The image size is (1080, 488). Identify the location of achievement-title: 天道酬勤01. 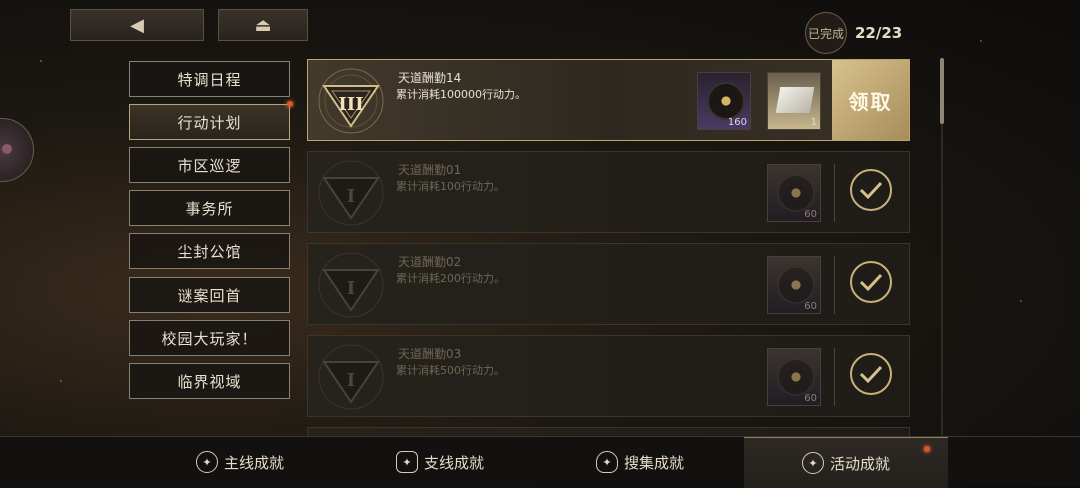
(430, 170).